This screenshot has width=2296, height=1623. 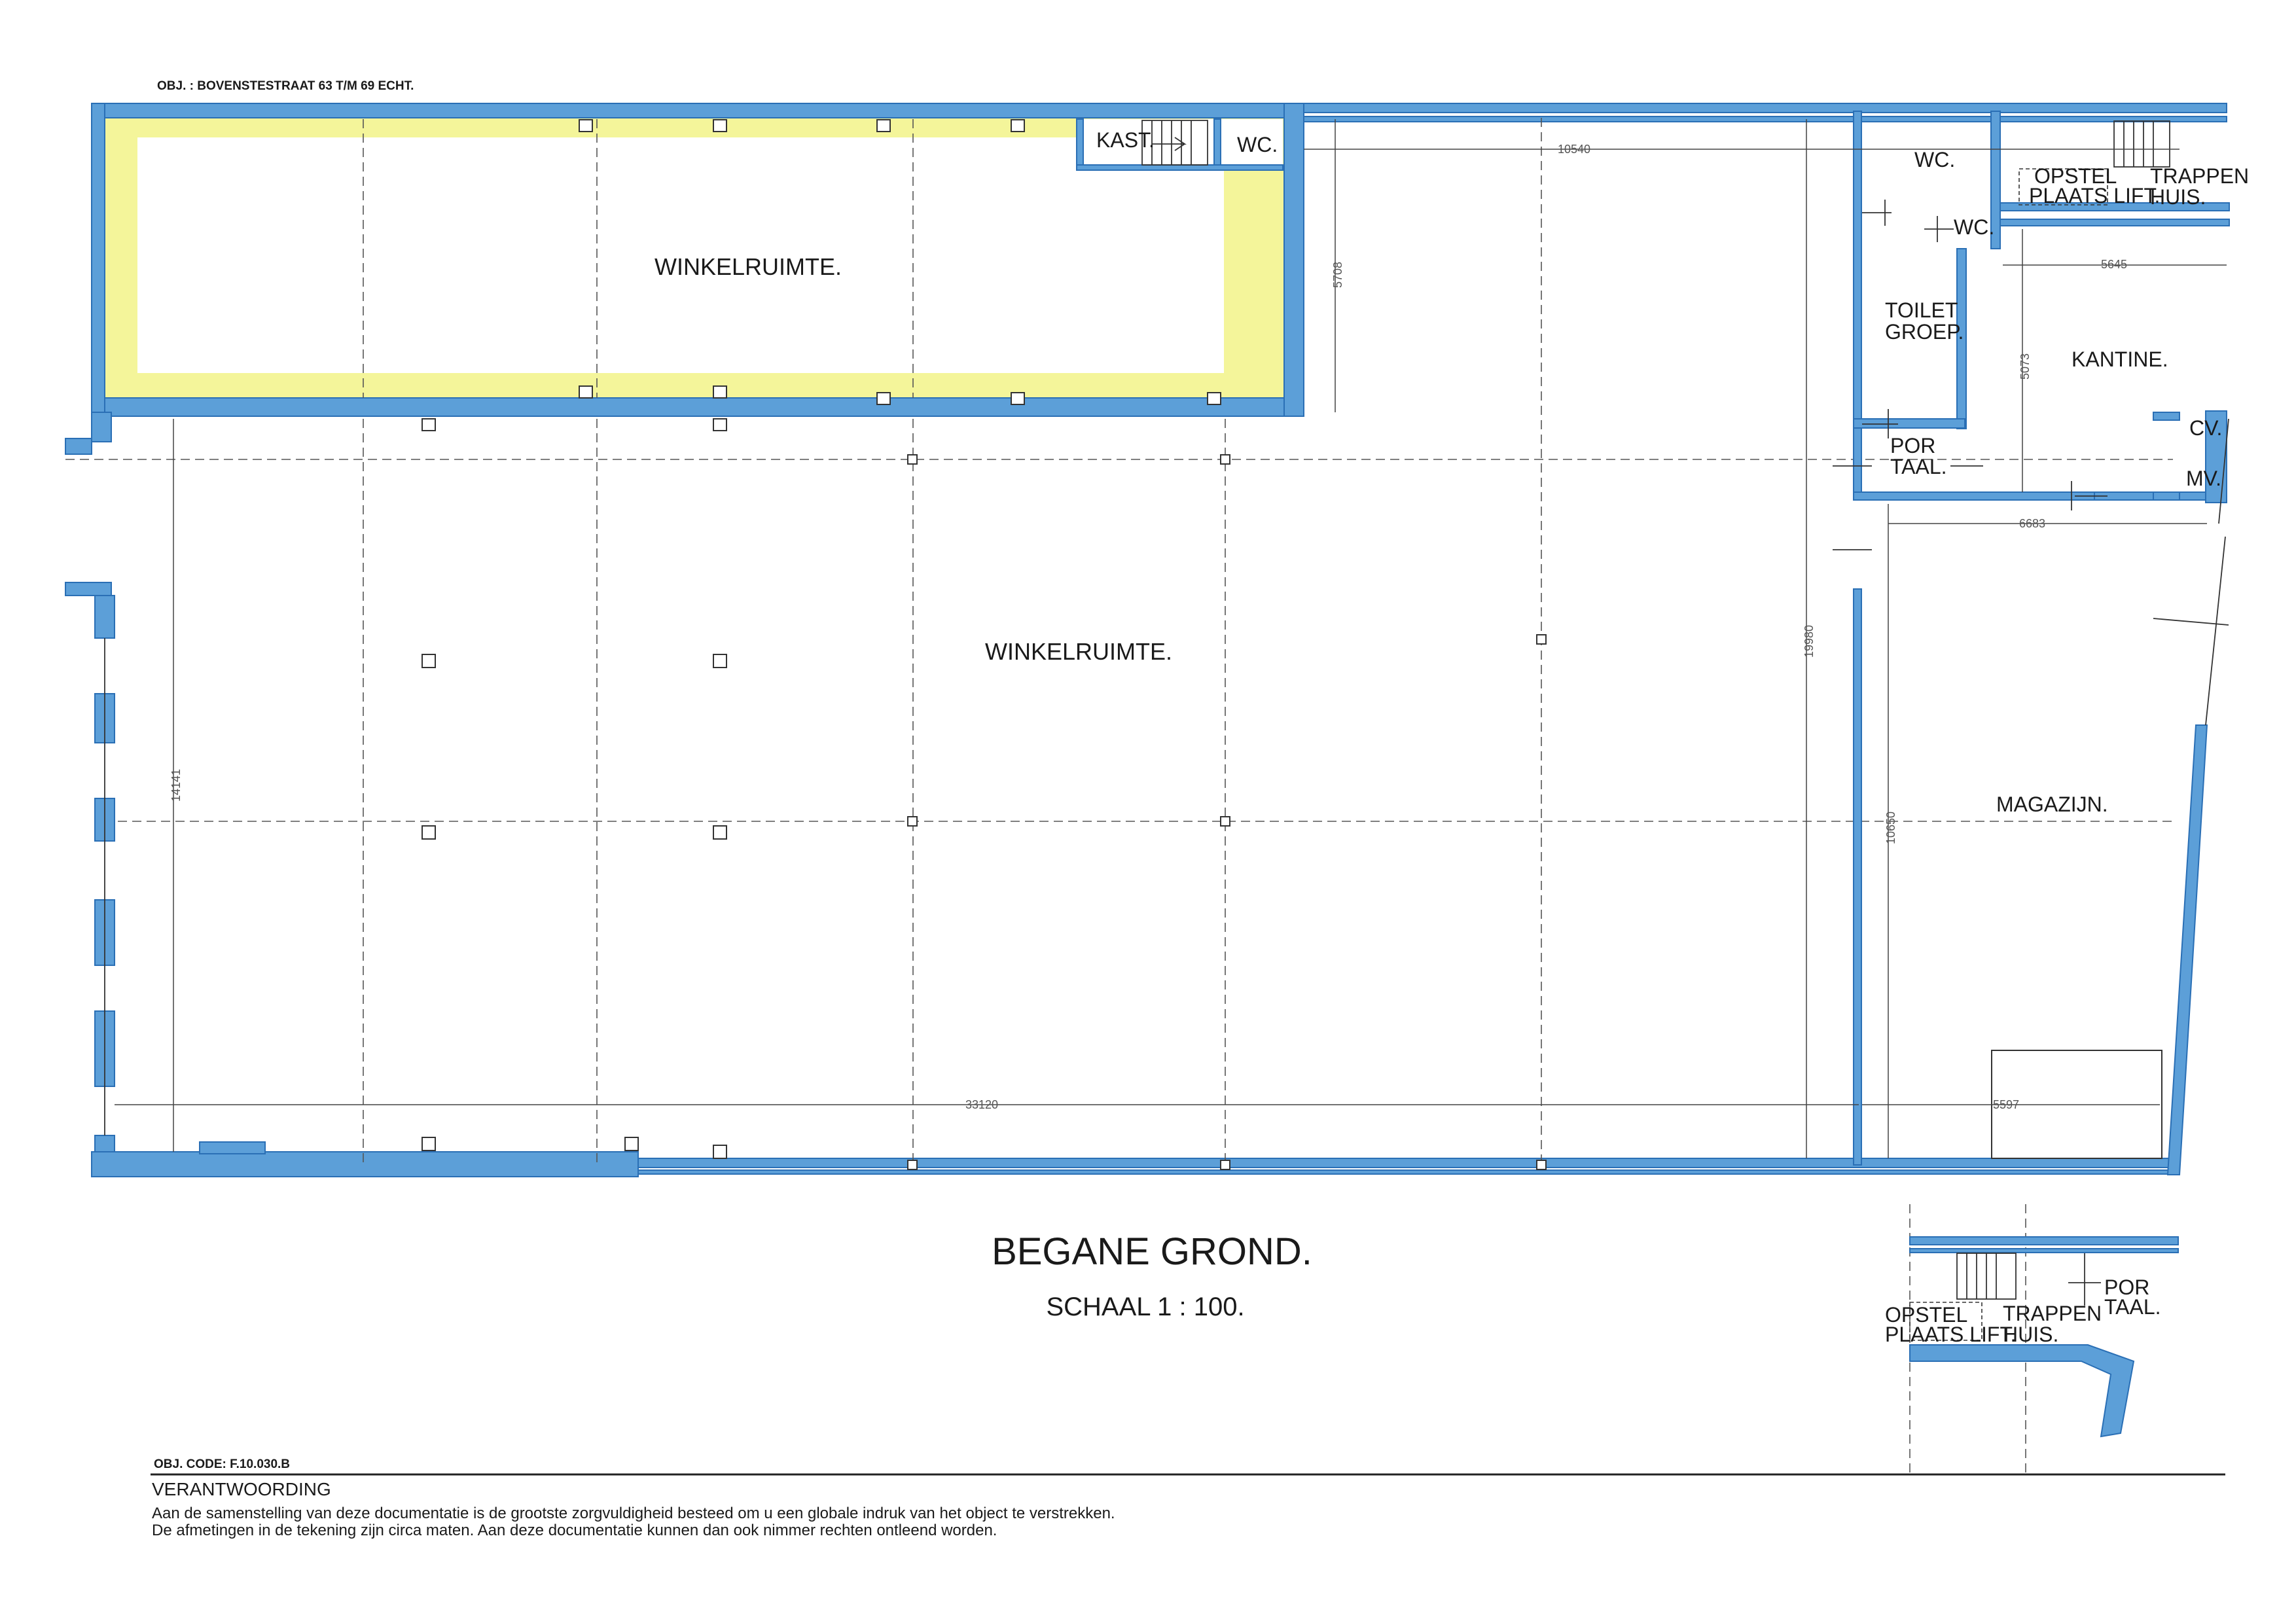 I want to click on right-wing-wall-lower, so click(x=1857, y=877).